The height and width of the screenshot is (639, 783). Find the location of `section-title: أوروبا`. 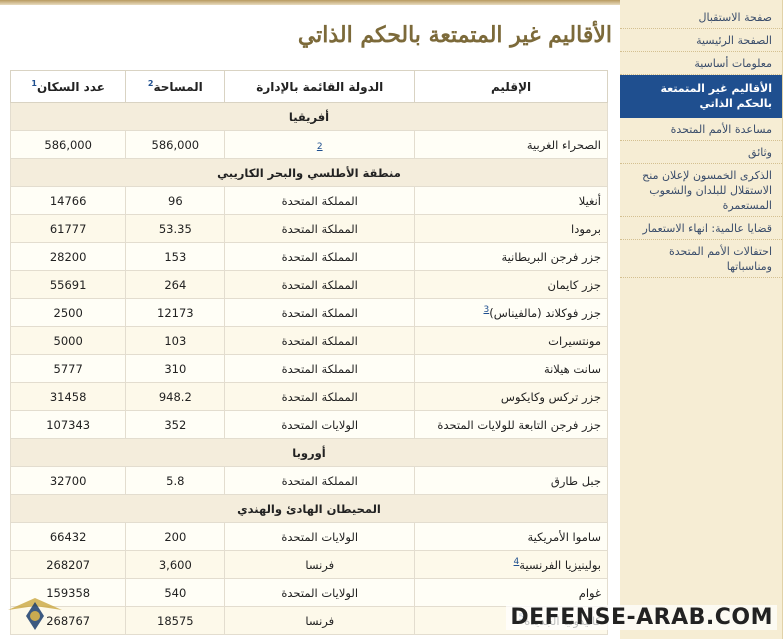

section-title: أوروبا is located at coordinates (309, 452).